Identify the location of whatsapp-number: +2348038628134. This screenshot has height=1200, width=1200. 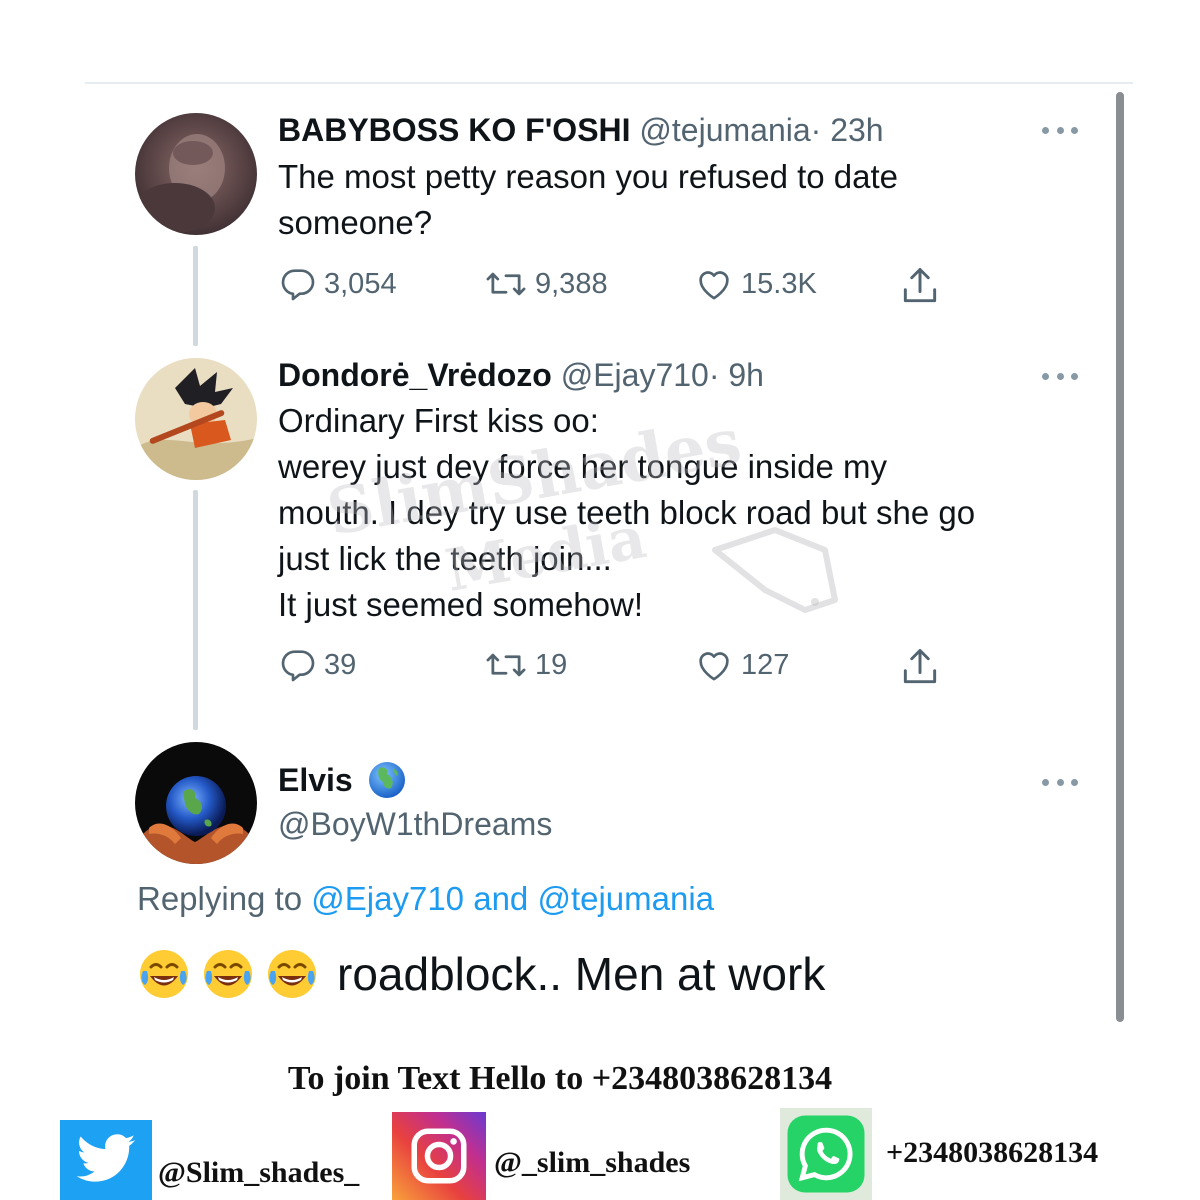
(992, 1153).